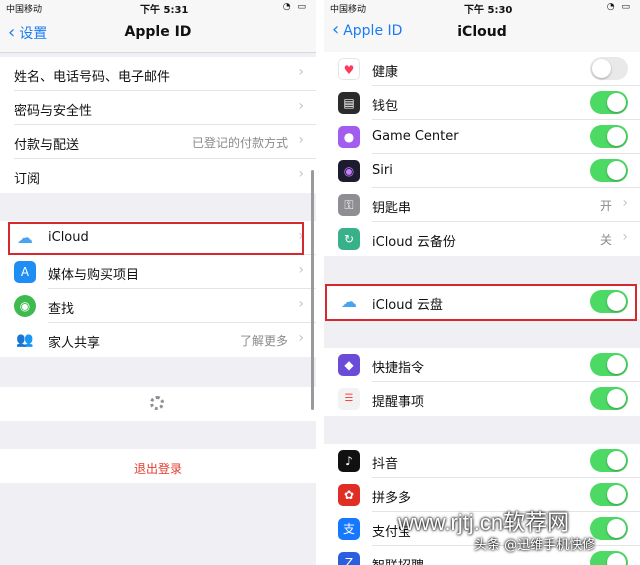 The image size is (640, 565). I want to click on row-label: Game Center, so click(415, 136).